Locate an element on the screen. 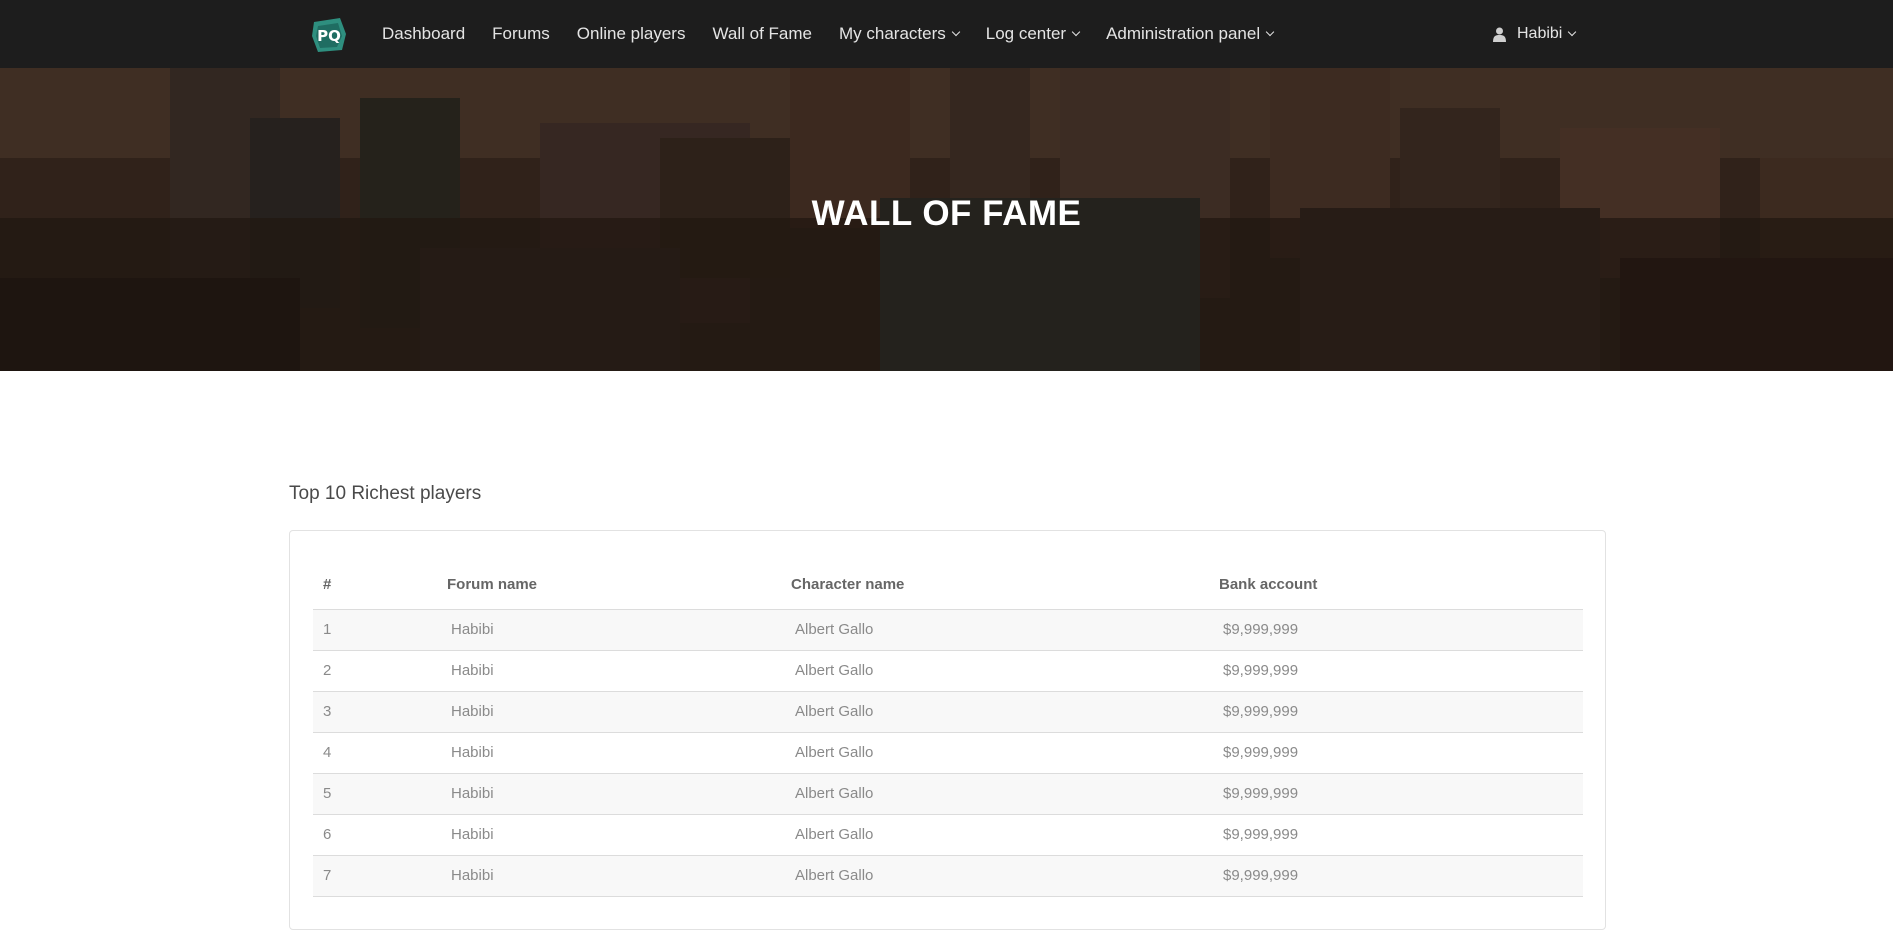 The width and height of the screenshot is (1893, 930). table-row: 3 Habibi Albert Gallo $9,999,999 is located at coordinates (948, 712).